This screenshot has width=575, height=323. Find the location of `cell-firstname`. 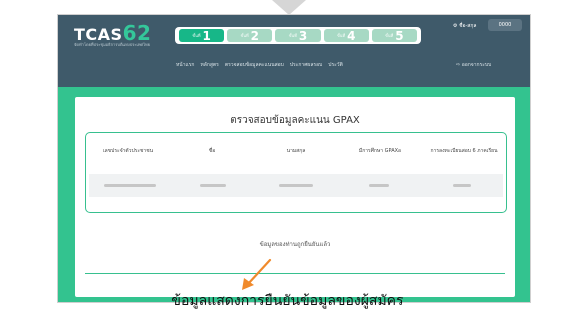

cell-firstname is located at coordinates (213, 185).